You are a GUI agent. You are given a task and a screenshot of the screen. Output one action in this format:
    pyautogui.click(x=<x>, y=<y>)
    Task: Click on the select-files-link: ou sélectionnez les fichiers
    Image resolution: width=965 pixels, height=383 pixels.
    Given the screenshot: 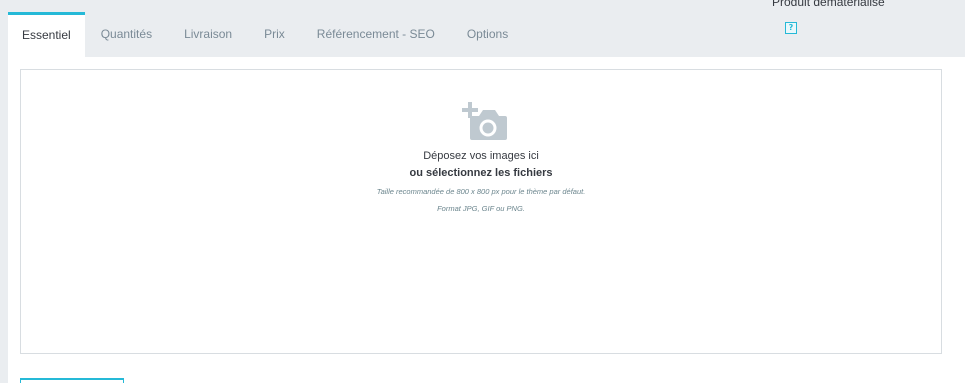 What is the action you would take?
    pyautogui.click(x=481, y=173)
    